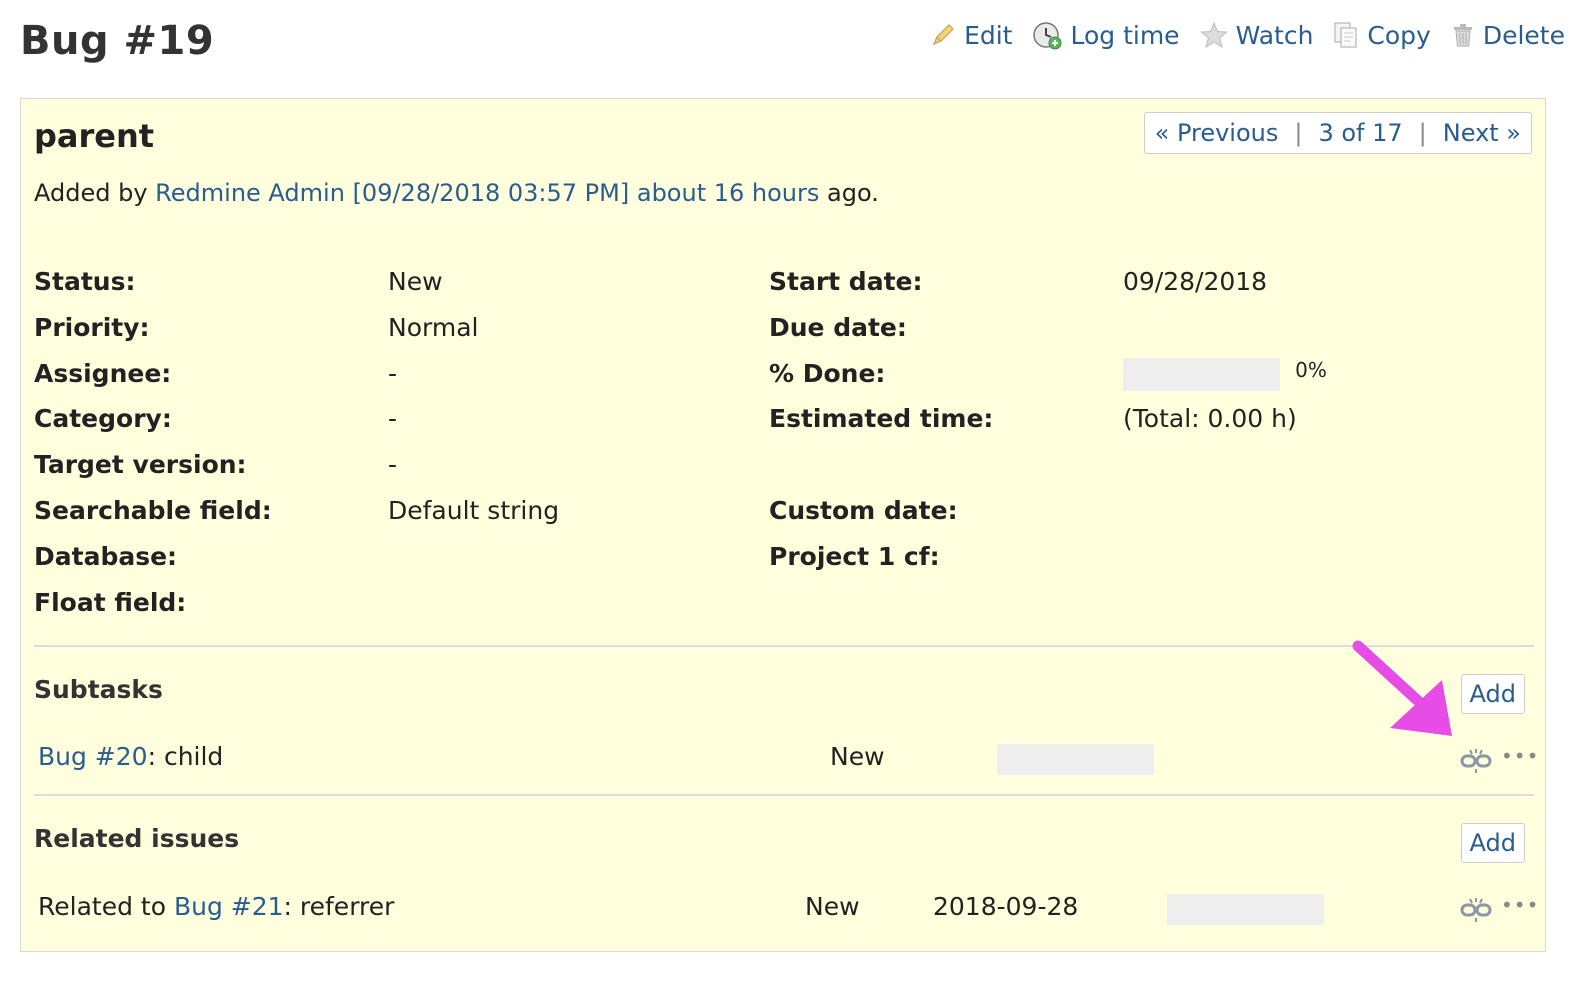 The width and height of the screenshot is (1595, 983). Describe the element at coordinates (1075, 759) in the screenshot. I see `subtask-progress-bar` at that location.